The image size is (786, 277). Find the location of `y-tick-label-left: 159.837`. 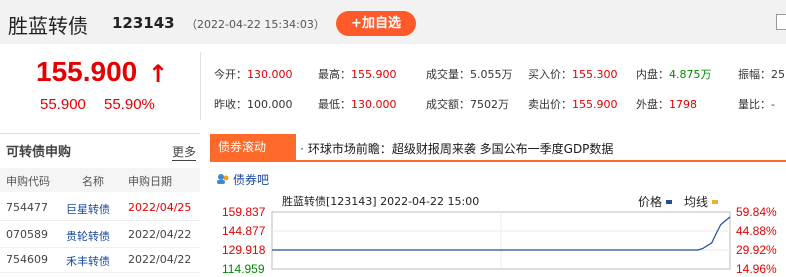

y-tick-label-left: 159.837 is located at coordinates (244, 212).